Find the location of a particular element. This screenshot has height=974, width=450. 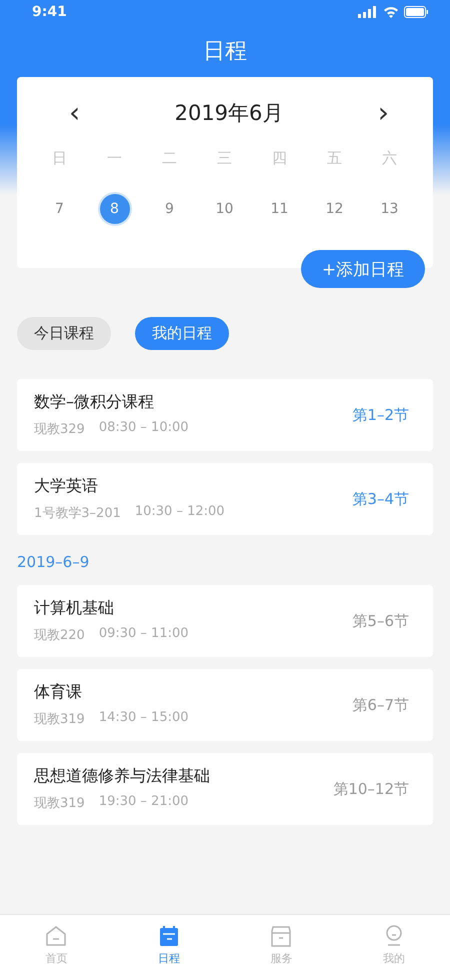

status-time: 9:41 is located at coordinates (49, 12).